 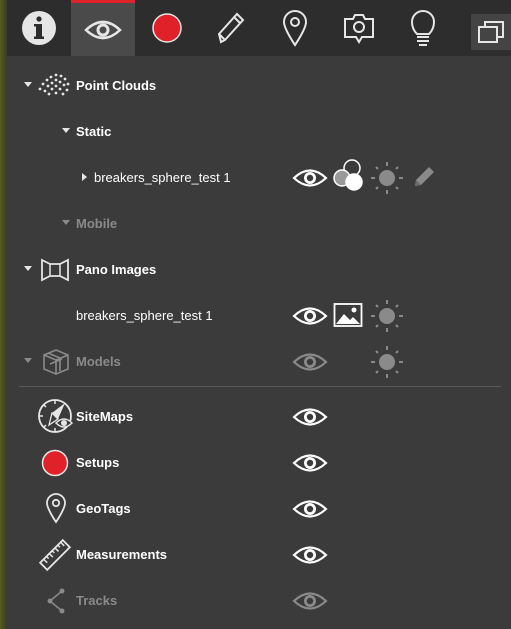 I want to click on panorama-icon, so click(x=55, y=270).